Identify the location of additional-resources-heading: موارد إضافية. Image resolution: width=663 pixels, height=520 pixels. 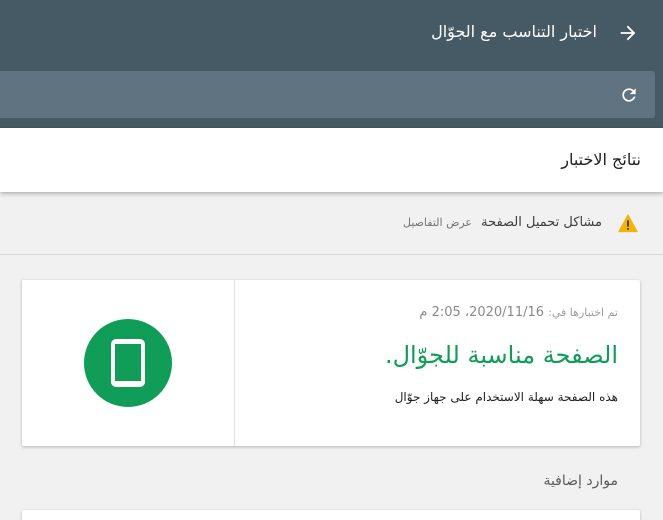
(580, 481).